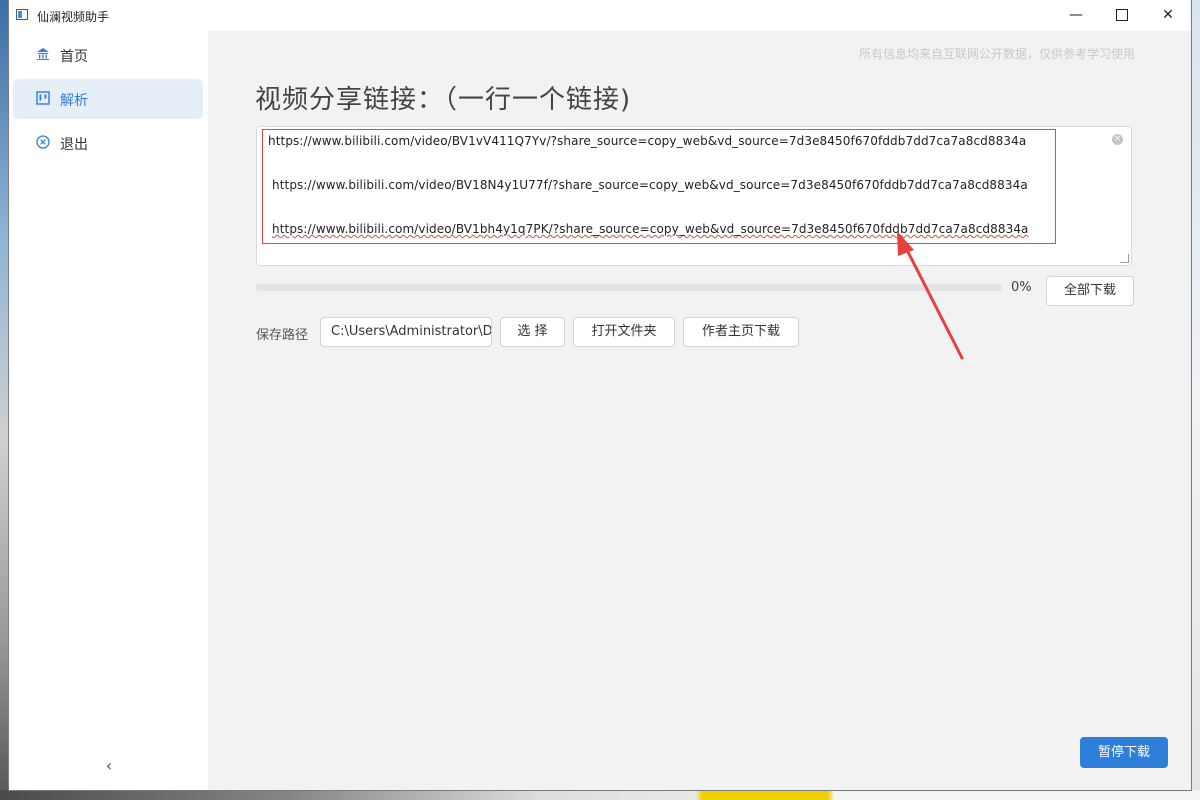 The height and width of the screenshot is (800, 1200). I want to click on kanban-icon, so click(43, 99).